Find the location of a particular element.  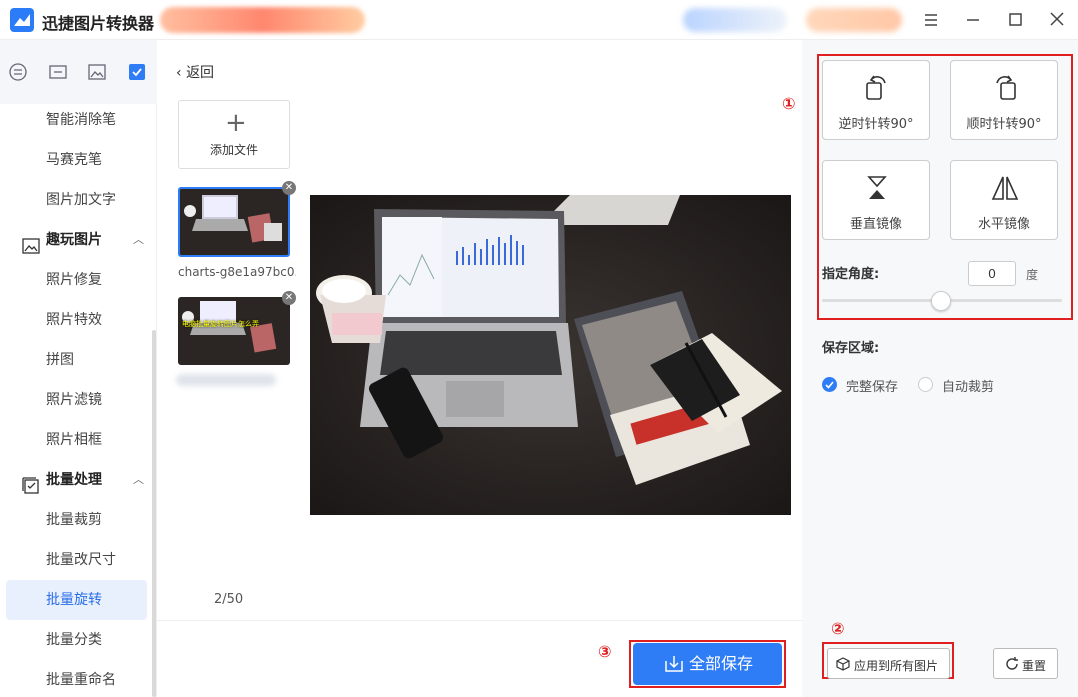

refresh-icon is located at coordinates (1012, 663).